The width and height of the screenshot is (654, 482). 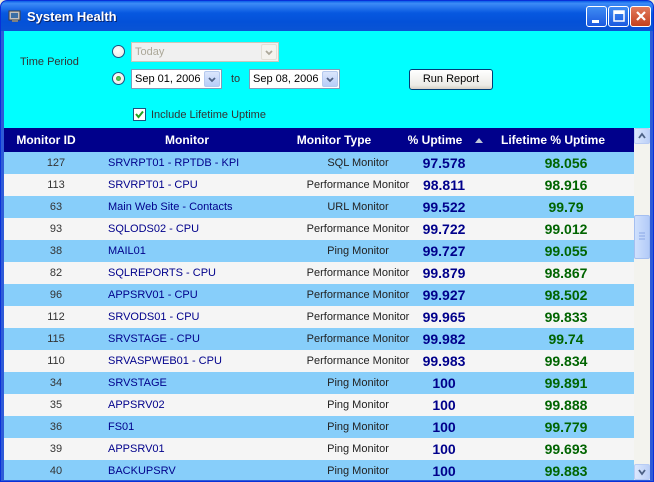 What do you see at coordinates (286, 79) in the screenshot?
I see `end-date-value: Sep 08, 2006` at bounding box center [286, 79].